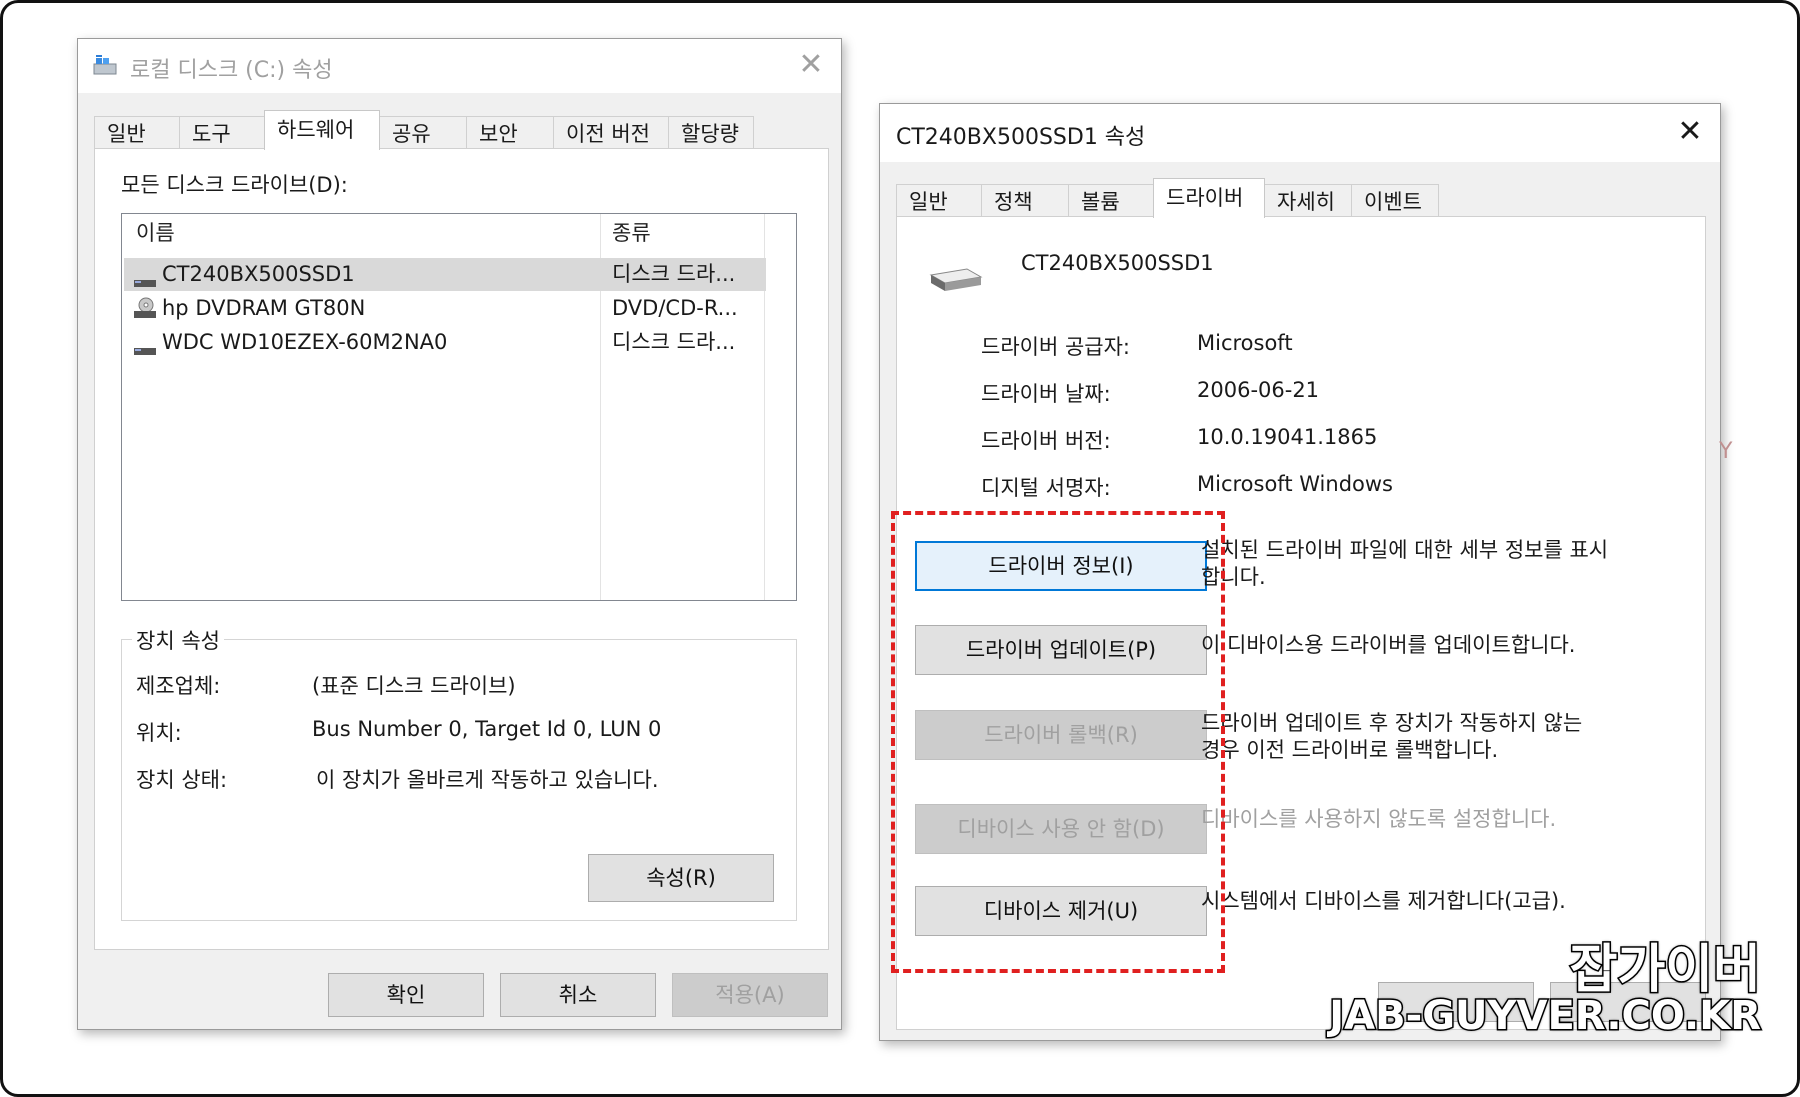 The image size is (1800, 1097). Describe the element at coordinates (1665, 970) in the screenshot. I see `watermark-brand: 잡가이버` at that location.